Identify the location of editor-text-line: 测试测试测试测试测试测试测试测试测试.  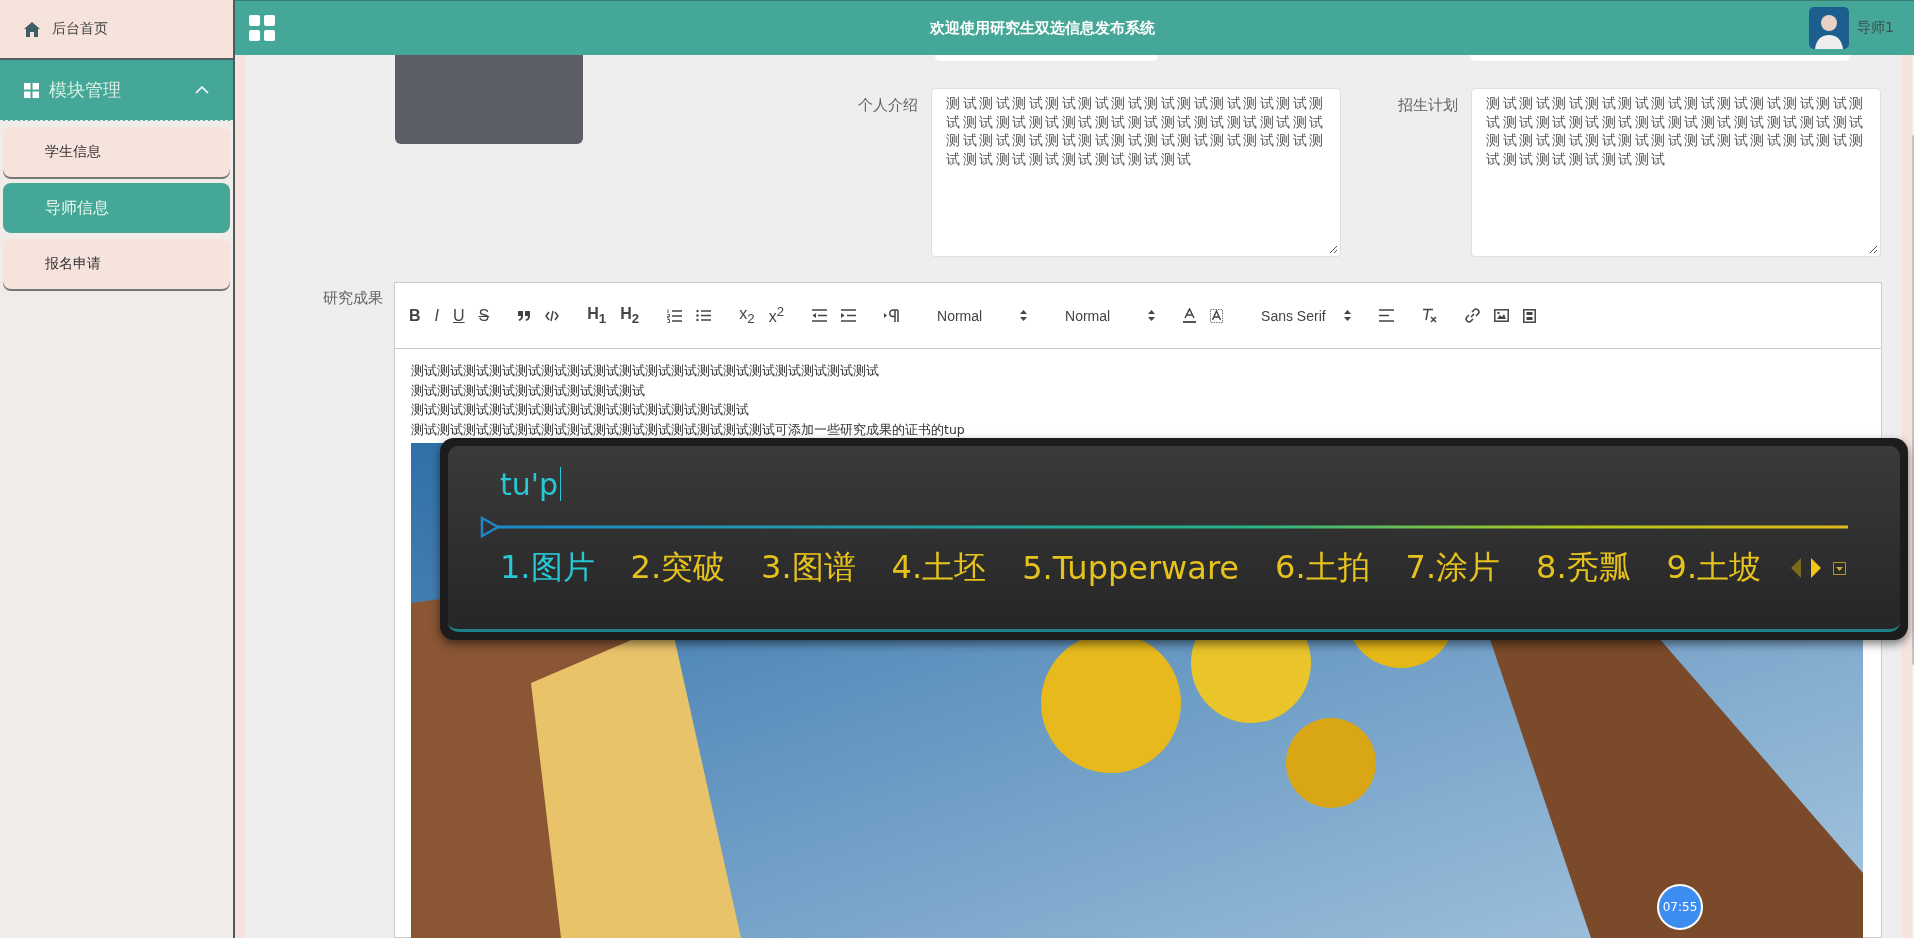
(528, 390).